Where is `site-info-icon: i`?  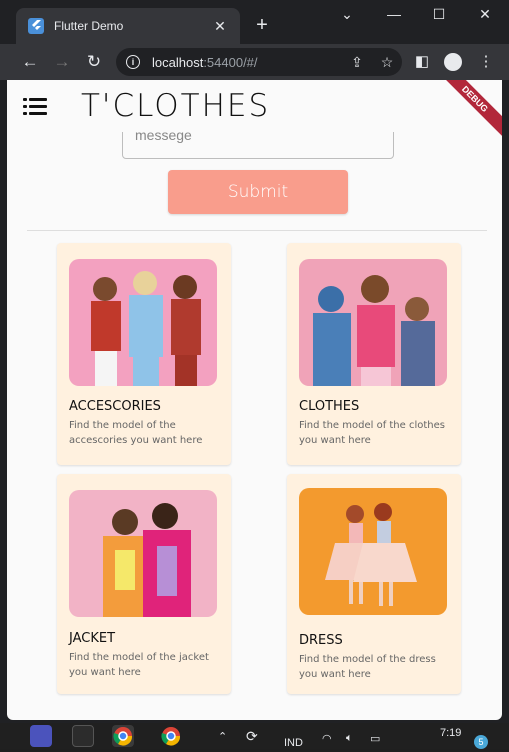
site-info-icon: i is located at coordinates (133, 62).